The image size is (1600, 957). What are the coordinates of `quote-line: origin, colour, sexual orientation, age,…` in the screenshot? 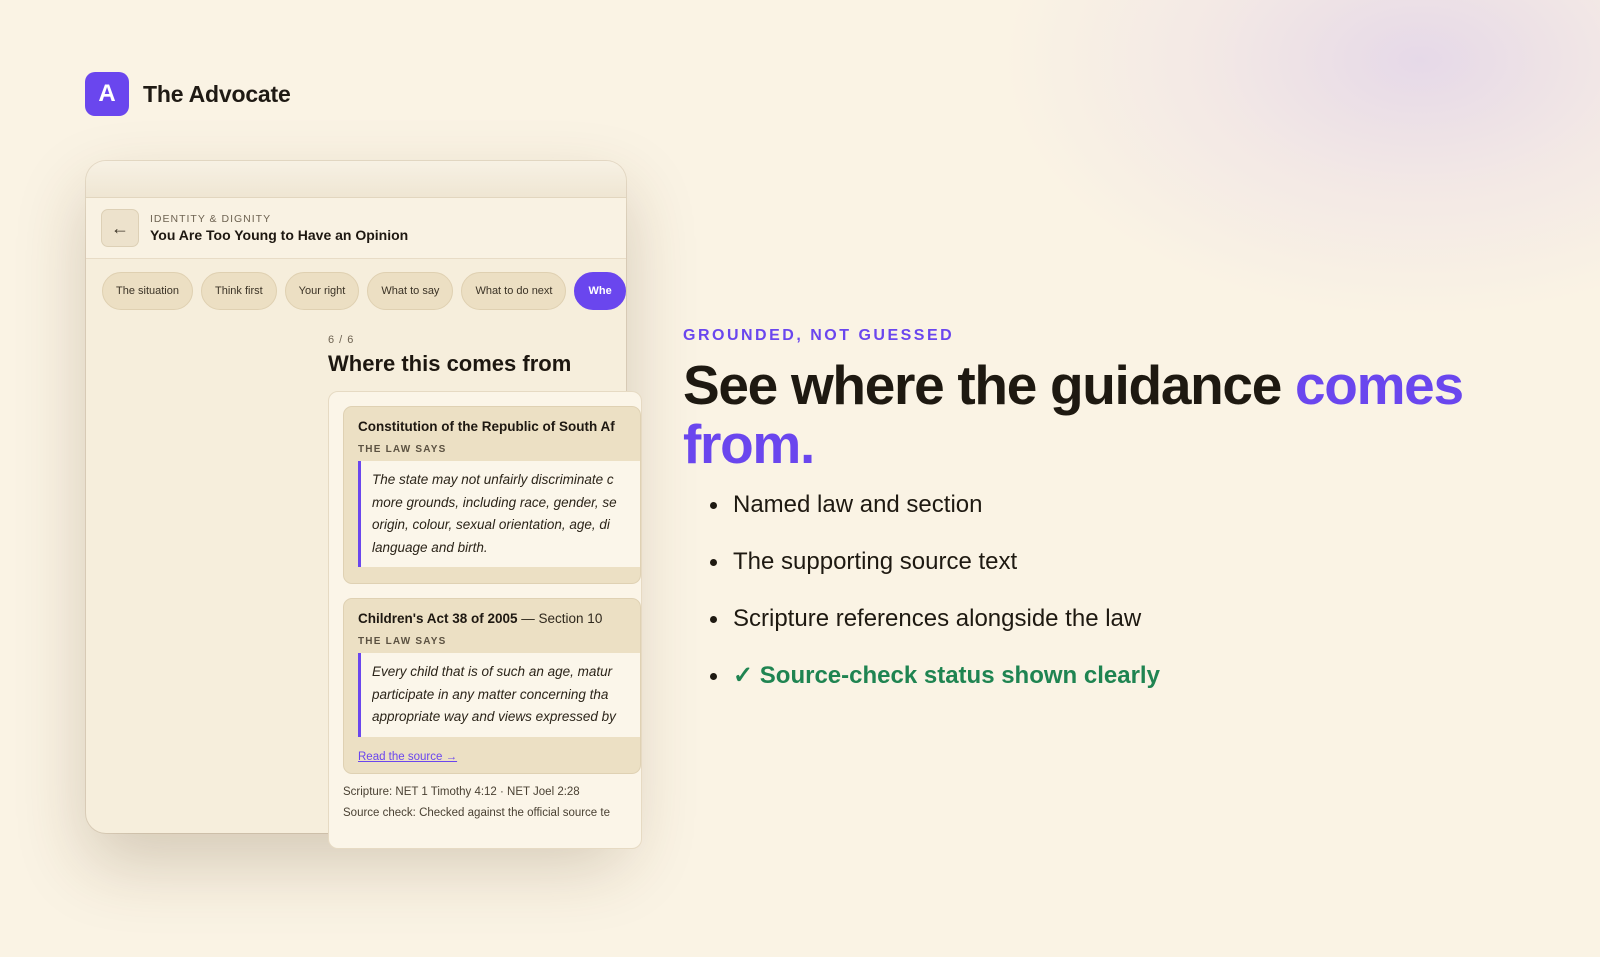 It's located at (491, 524).